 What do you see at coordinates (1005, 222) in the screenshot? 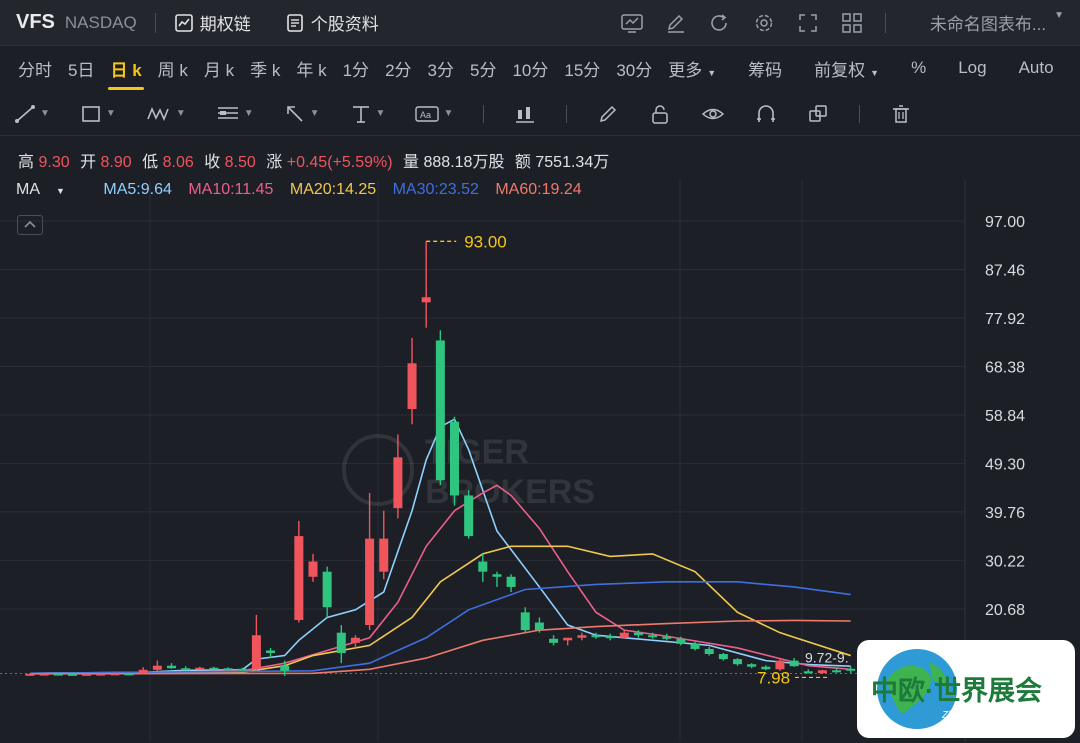
I see `price-axis-label: 97.00` at bounding box center [1005, 222].